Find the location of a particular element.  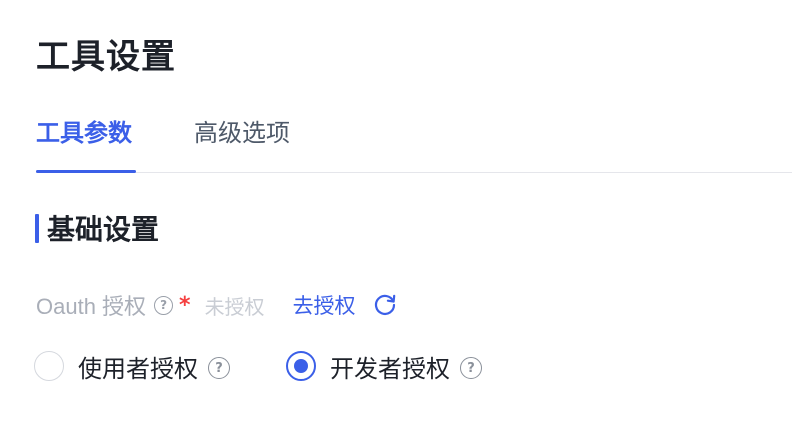

auth-mode-radio-group: 使用者授权 ? 开发者授权 ? is located at coordinates (258, 366).